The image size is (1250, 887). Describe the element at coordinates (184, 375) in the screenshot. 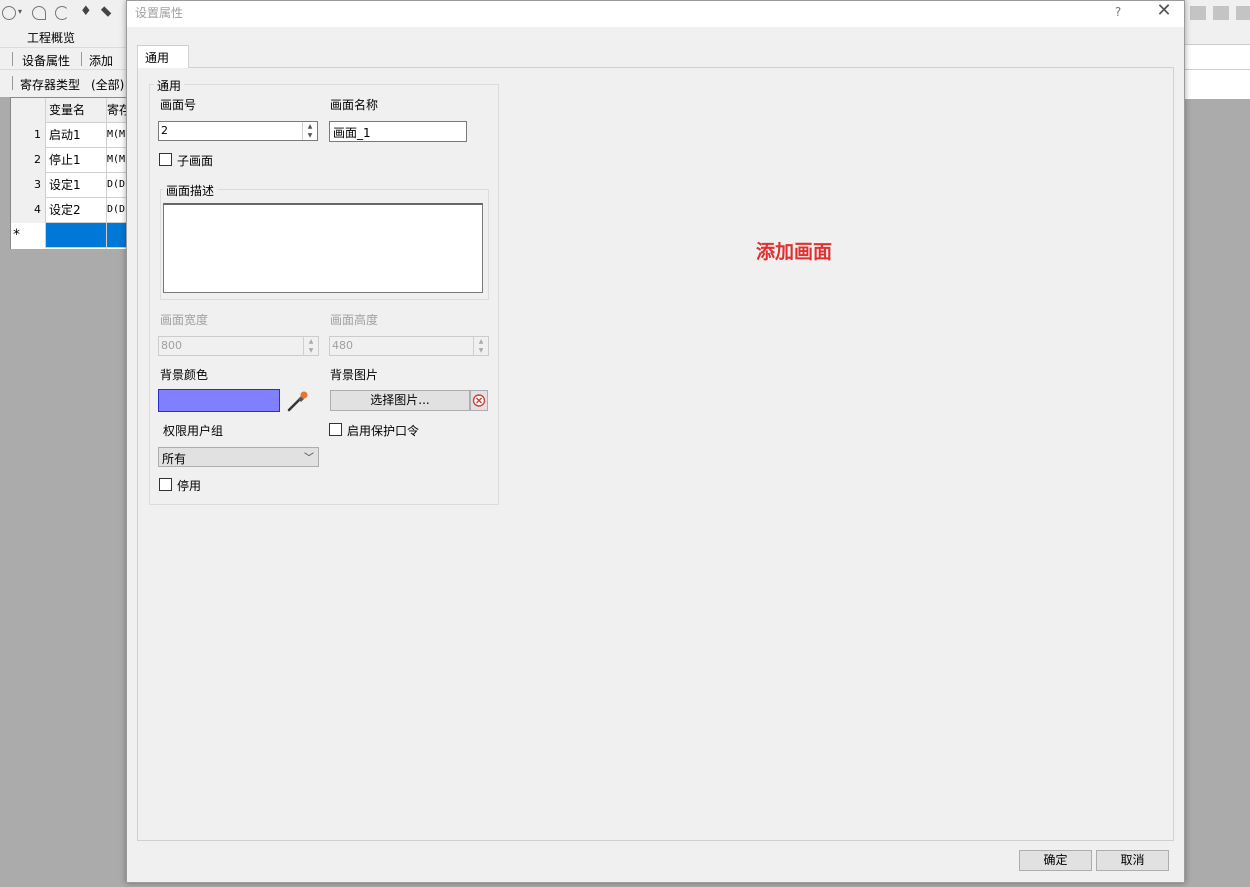

I see `bg-color-label: 背景颜色` at that location.